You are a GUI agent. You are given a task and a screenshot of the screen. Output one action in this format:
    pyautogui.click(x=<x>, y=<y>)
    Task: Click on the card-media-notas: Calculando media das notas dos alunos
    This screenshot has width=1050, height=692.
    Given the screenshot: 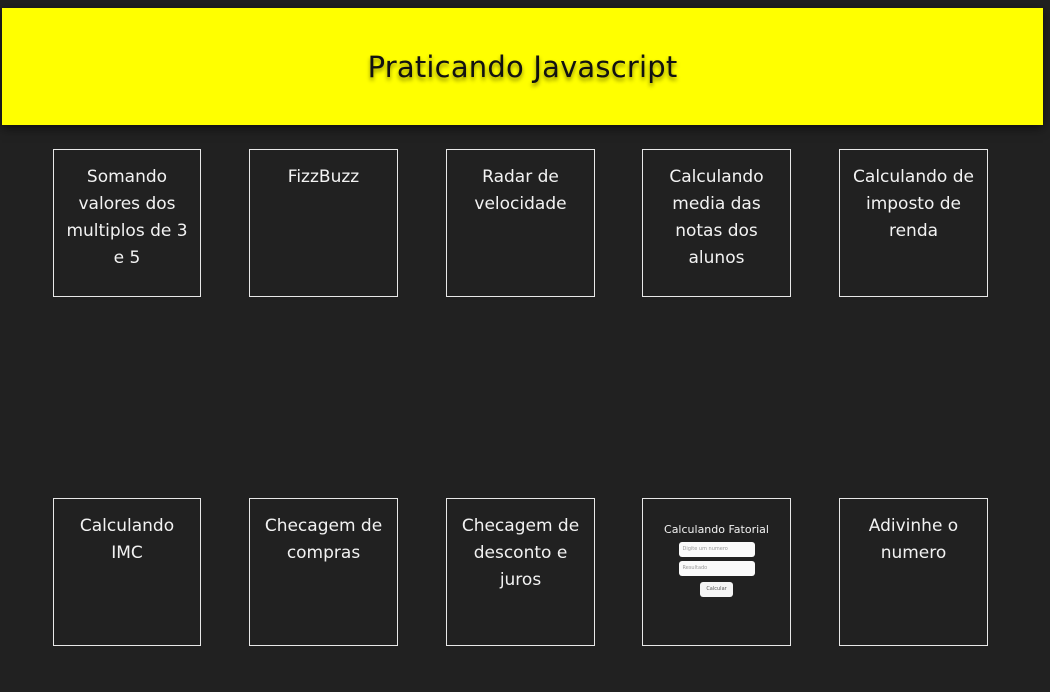 What is the action you would take?
    pyautogui.click(x=716, y=223)
    